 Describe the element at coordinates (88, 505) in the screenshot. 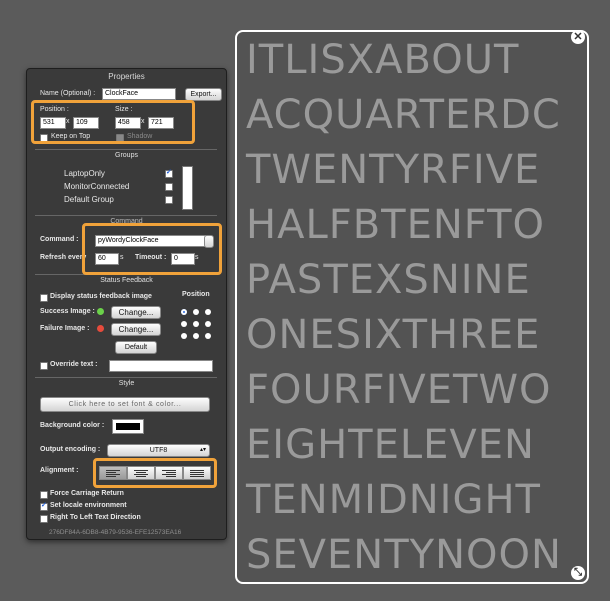

I see `set-locale-label: Set locale environment` at that location.